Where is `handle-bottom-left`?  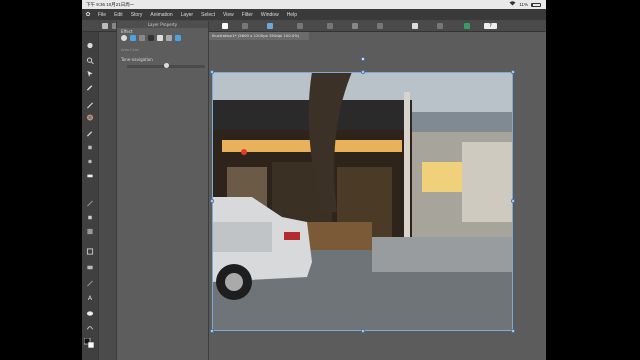
handle-bottom-left is located at coordinates (212, 331).